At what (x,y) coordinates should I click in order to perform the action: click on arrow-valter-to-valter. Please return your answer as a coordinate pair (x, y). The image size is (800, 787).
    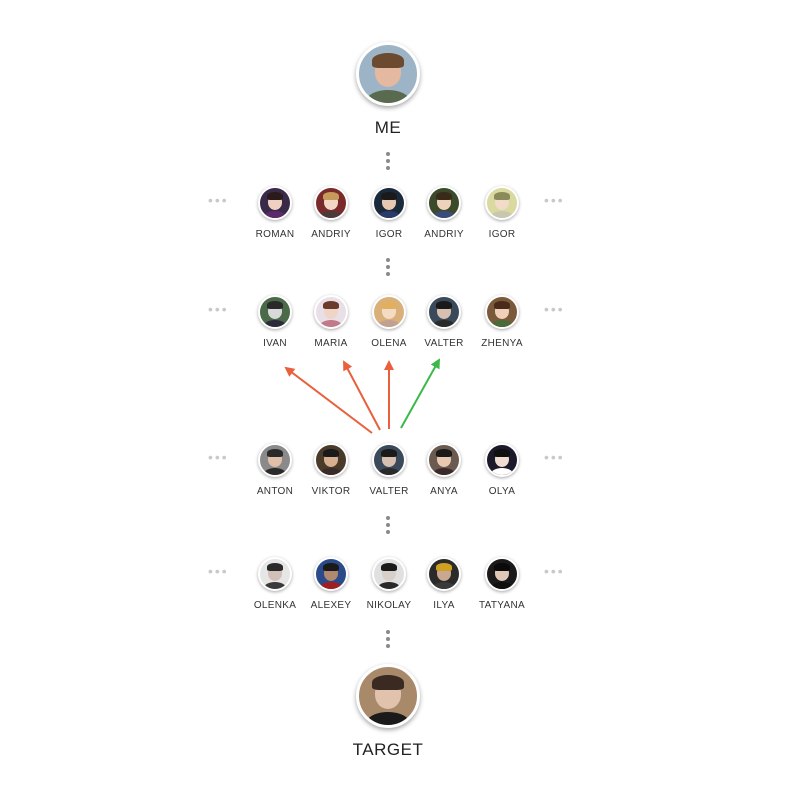
    Looking at the image, I should click on (420, 393).